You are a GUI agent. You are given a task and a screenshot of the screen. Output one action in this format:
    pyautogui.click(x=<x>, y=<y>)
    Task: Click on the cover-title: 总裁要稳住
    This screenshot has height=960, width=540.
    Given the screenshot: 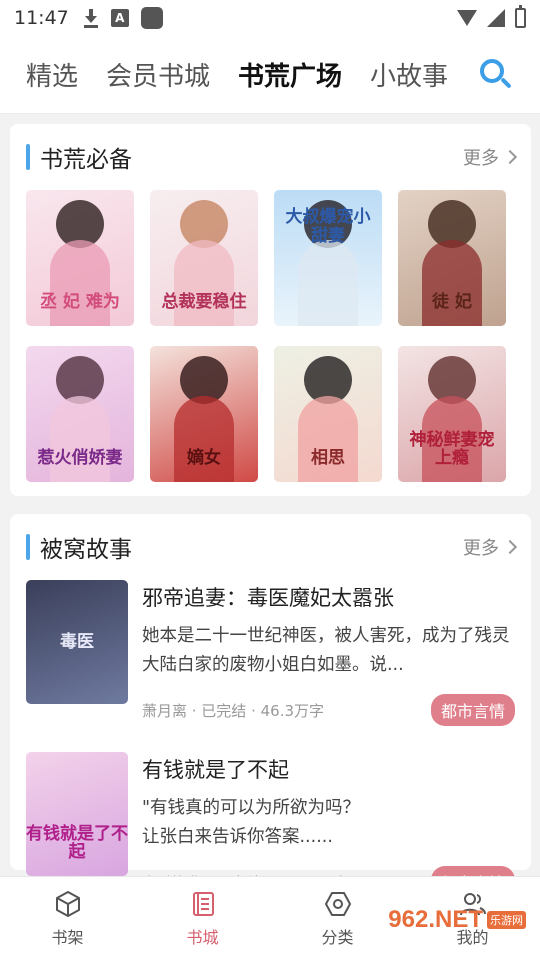 What is the action you would take?
    pyautogui.click(x=204, y=302)
    